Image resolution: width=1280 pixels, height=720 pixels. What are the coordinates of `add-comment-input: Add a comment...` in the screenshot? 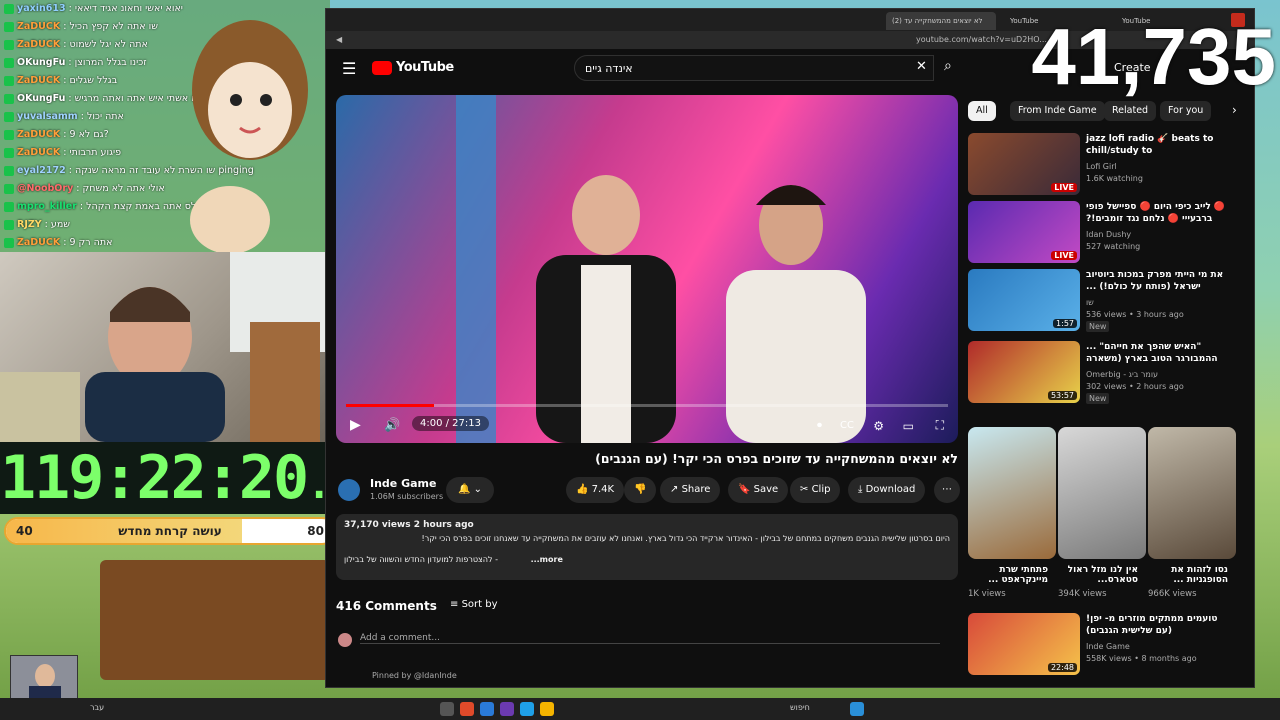 It's located at (650, 638).